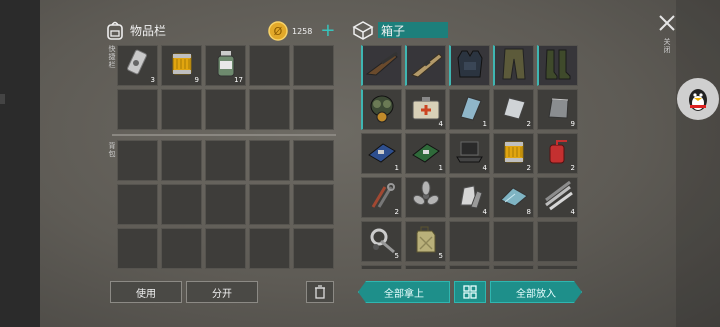 This screenshot has width=720, height=327. I want to click on slot-pills-bottle: 17, so click(225, 65).